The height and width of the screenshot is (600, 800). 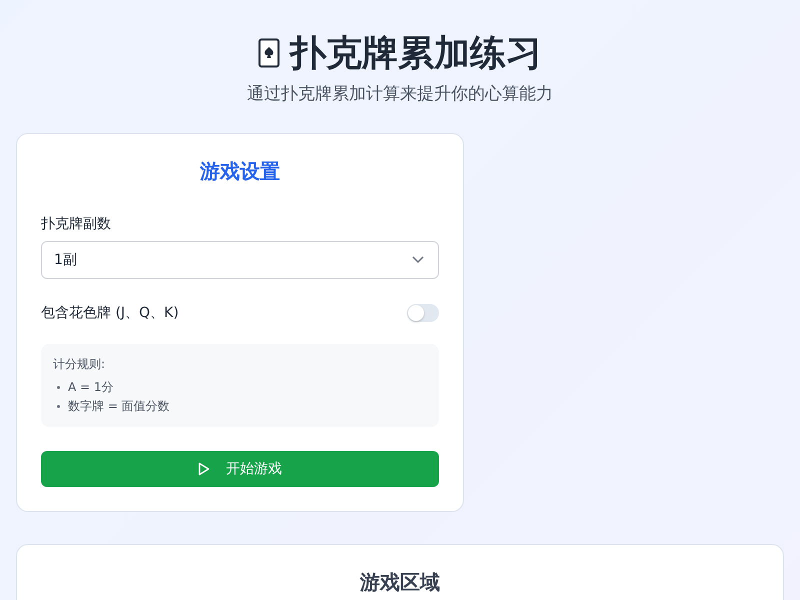 What do you see at coordinates (204, 469) in the screenshot?
I see `play-icon` at bounding box center [204, 469].